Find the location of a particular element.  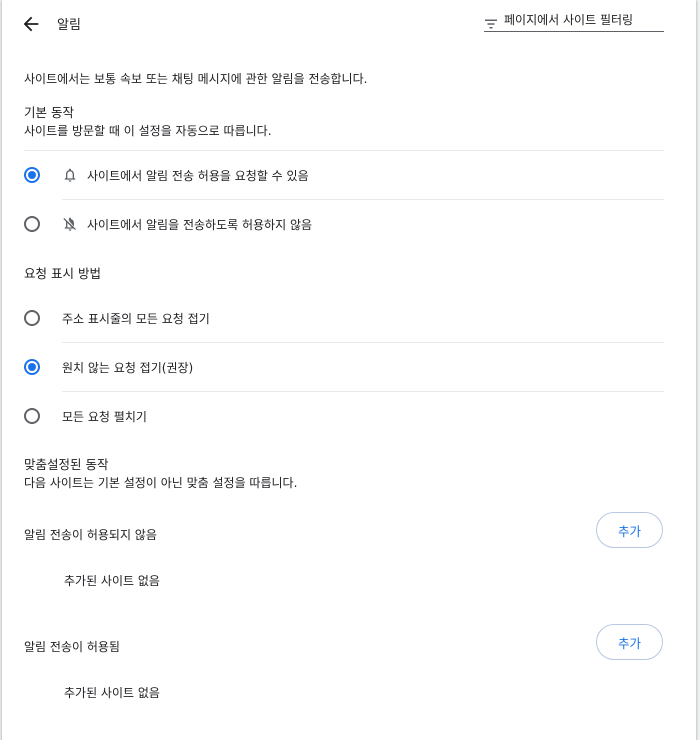

custom-behavior-subtitle: 다음 사이트는 기본 설정이 아닌 맞춤 설정을 따릅니다. is located at coordinates (161, 483).